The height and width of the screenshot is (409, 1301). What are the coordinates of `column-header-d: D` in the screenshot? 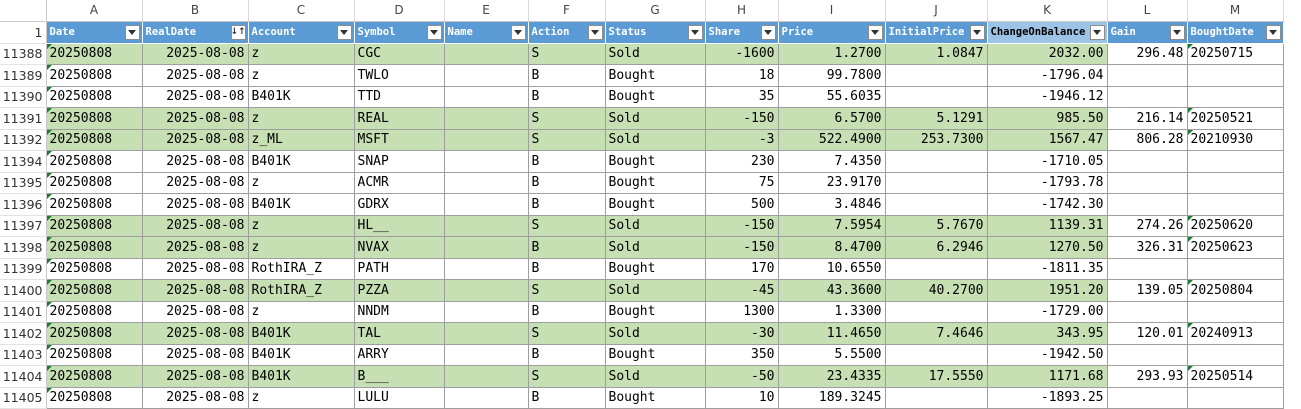 It's located at (399, 11).